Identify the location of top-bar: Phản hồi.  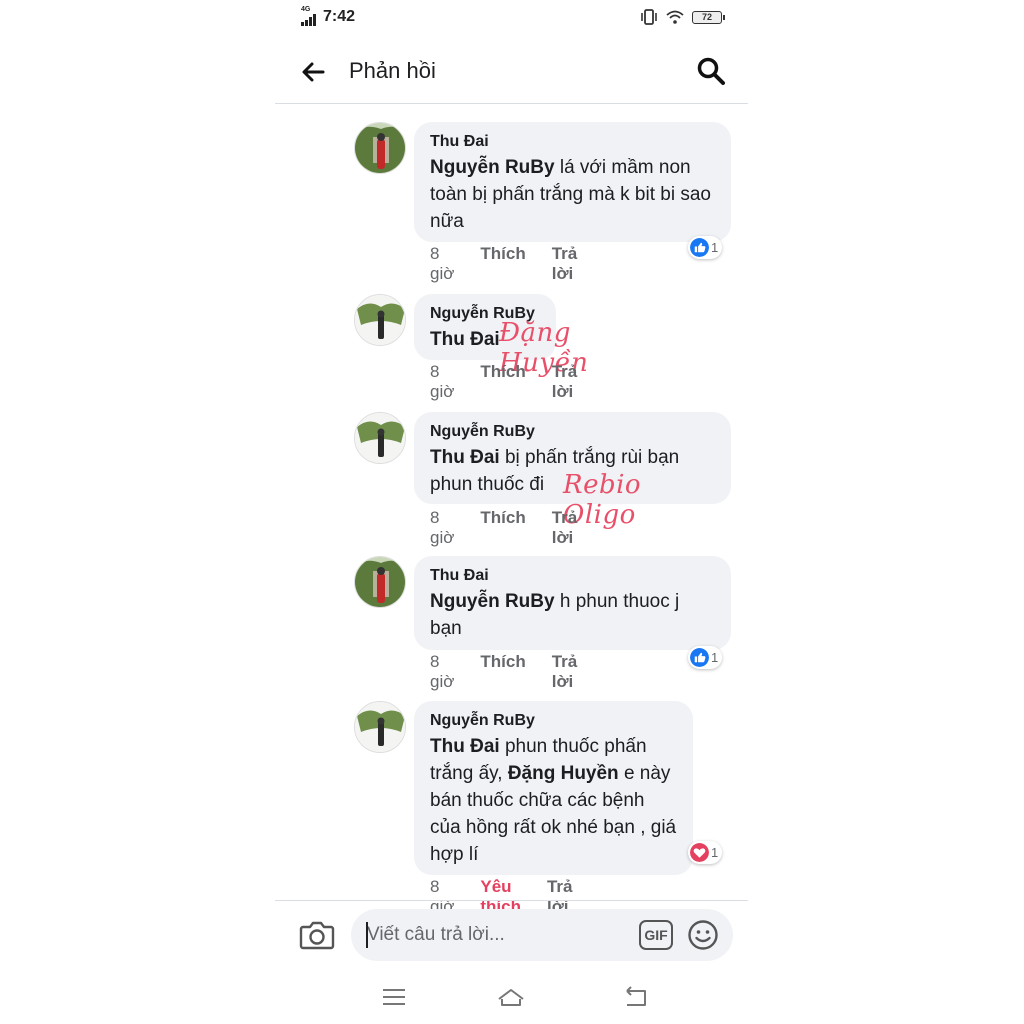
(511, 72).